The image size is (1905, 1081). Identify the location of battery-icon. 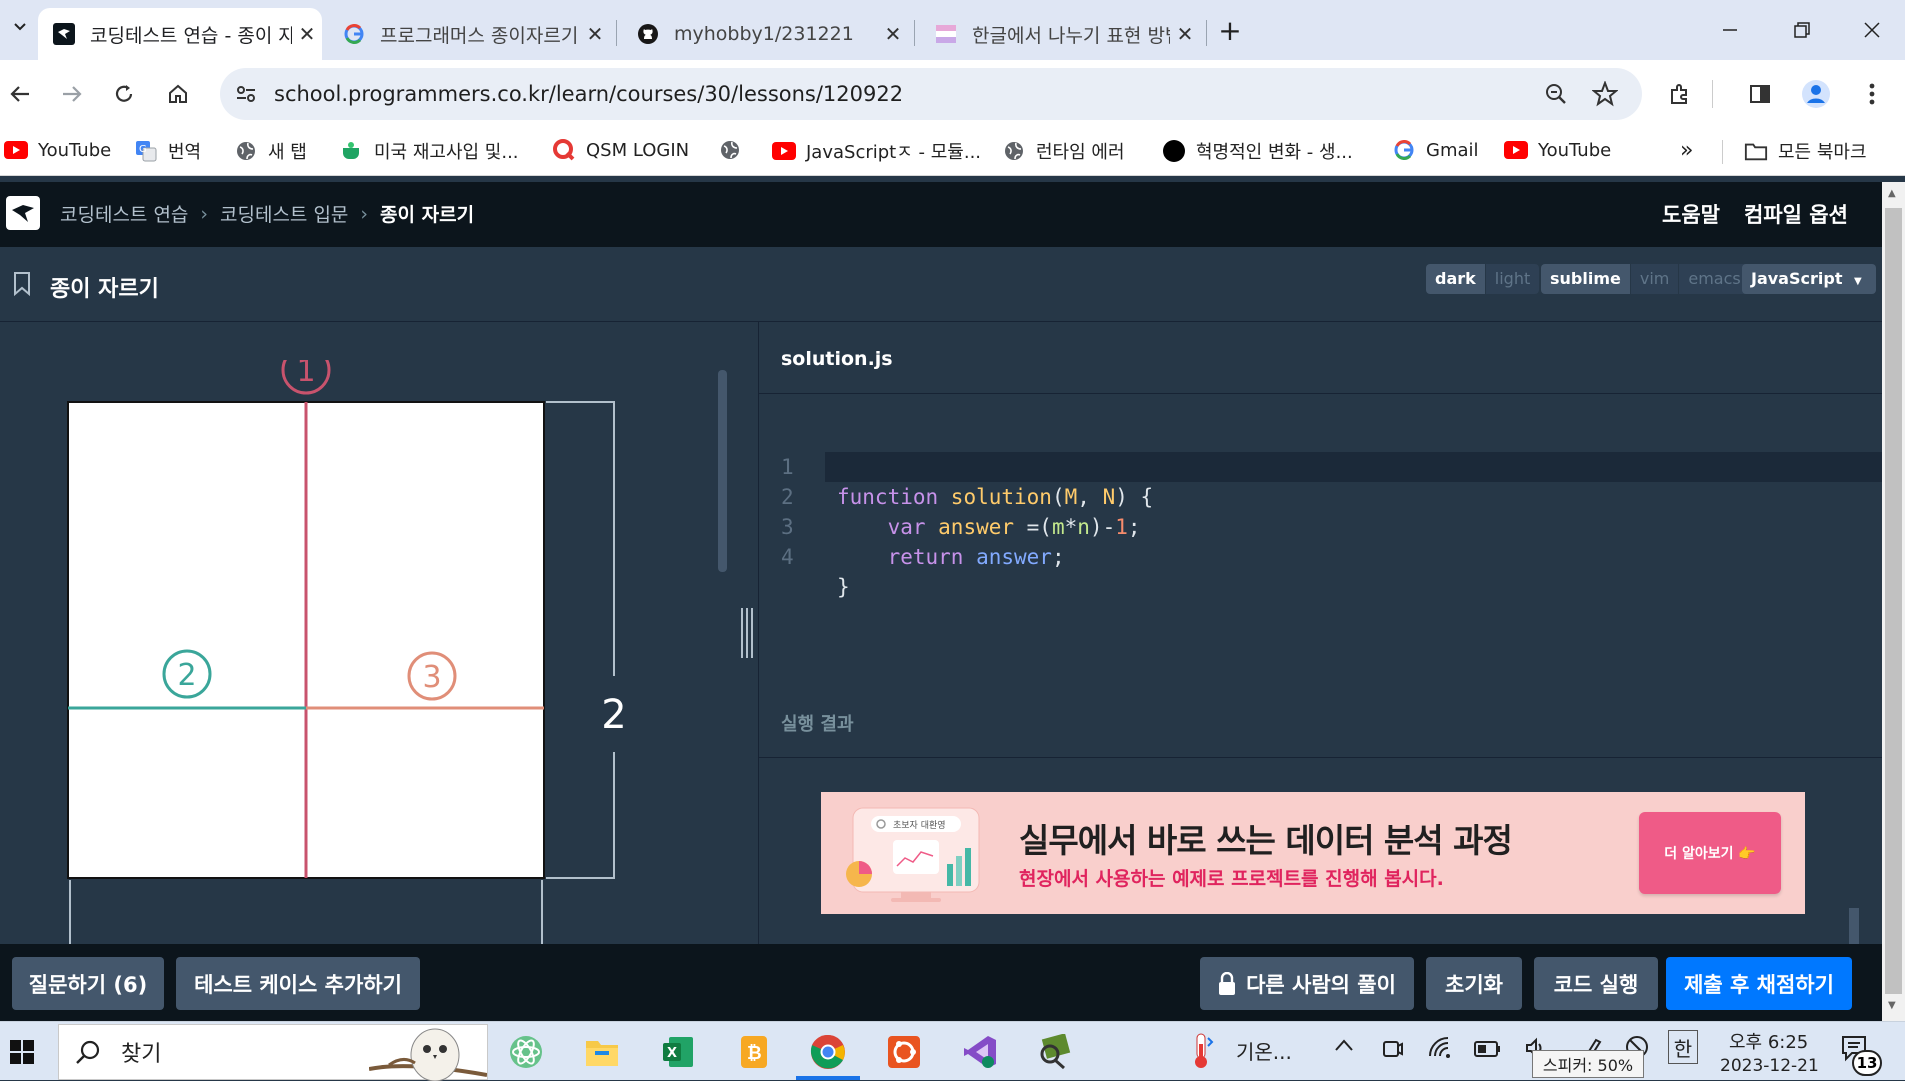
(1488, 1049).